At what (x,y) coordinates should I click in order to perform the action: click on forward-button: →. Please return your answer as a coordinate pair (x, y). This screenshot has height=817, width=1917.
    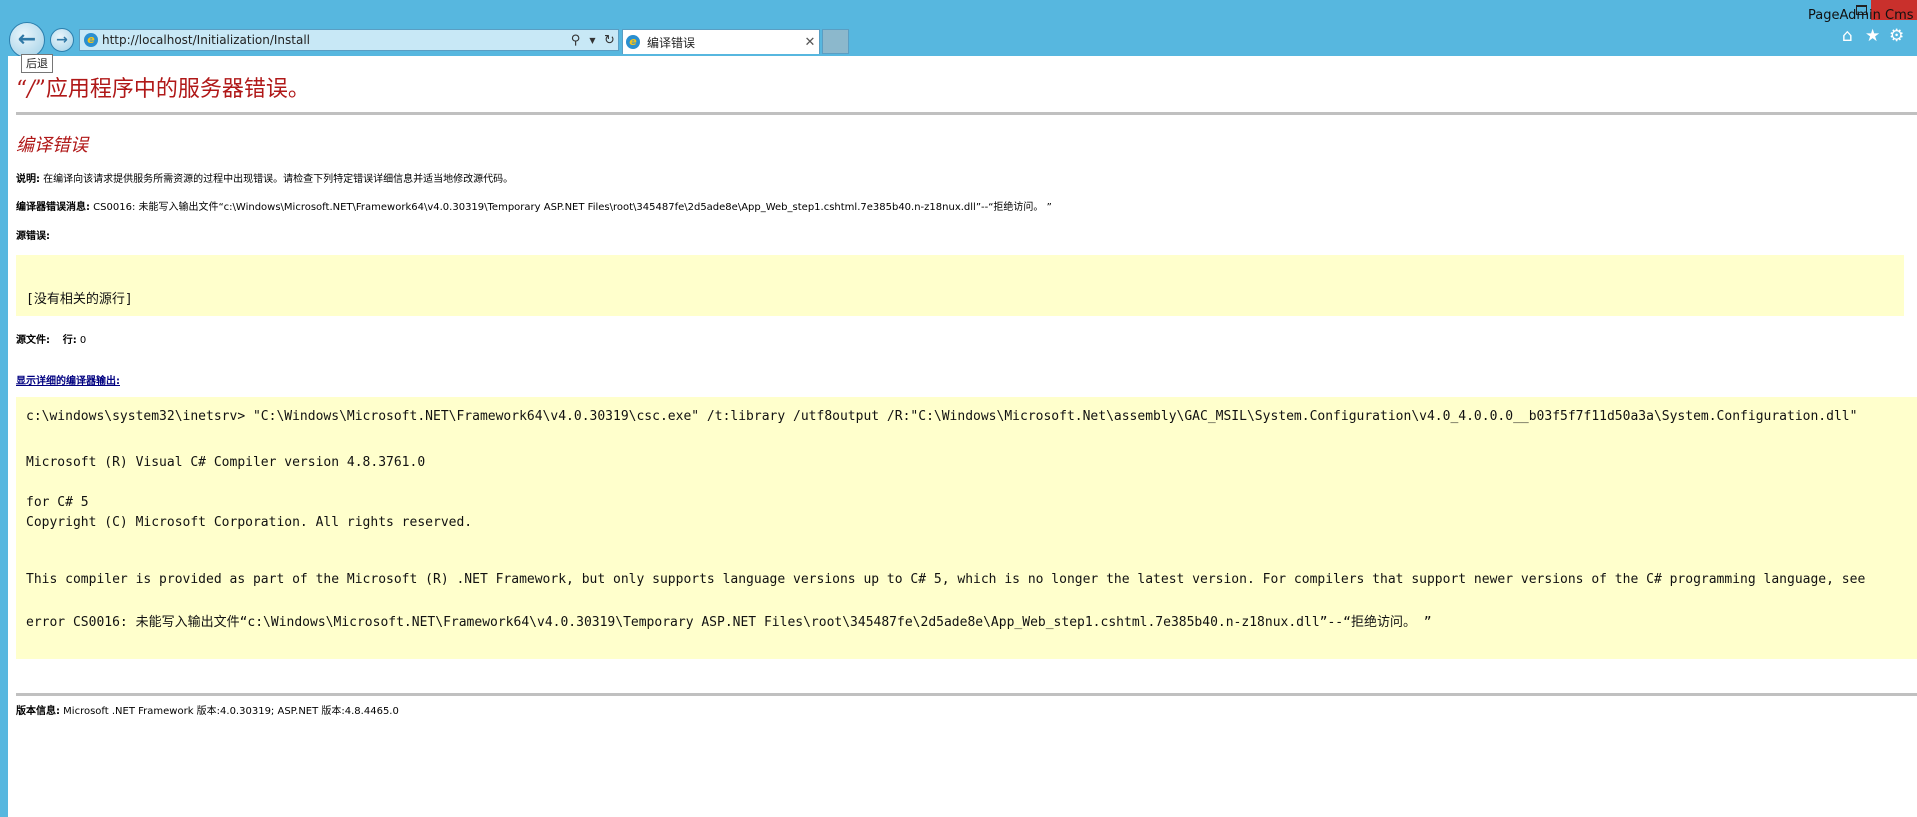
    Looking at the image, I should click on (62, 40).